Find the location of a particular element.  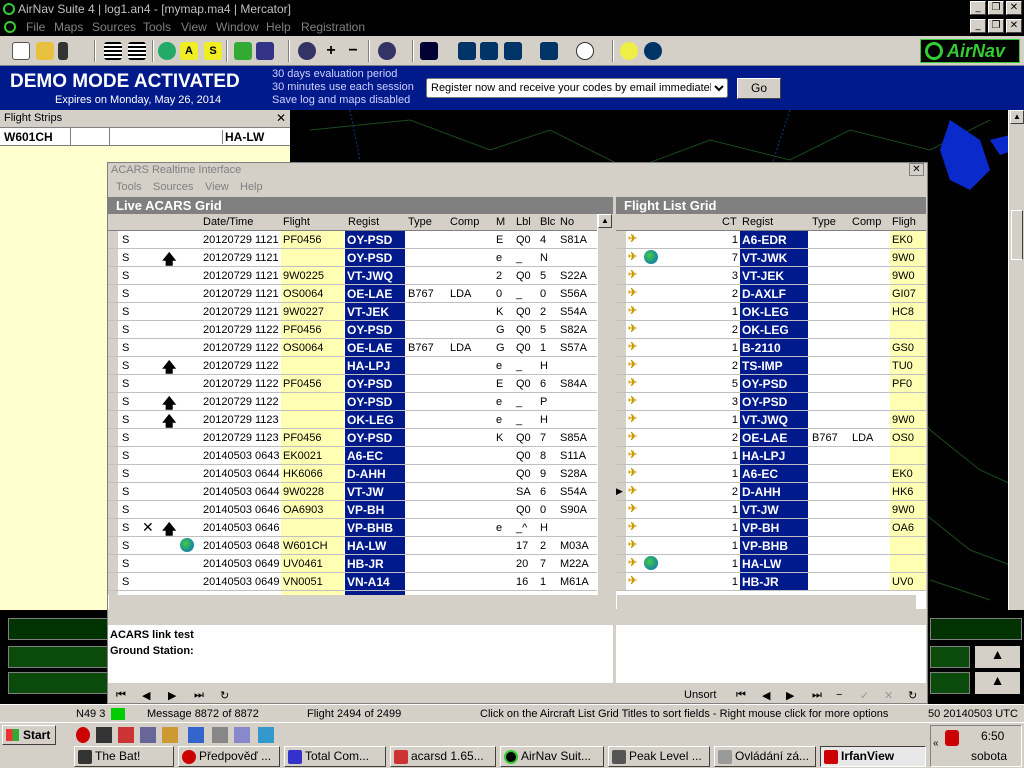

zoom-in-icon: + is located at coordinates (331, 51).